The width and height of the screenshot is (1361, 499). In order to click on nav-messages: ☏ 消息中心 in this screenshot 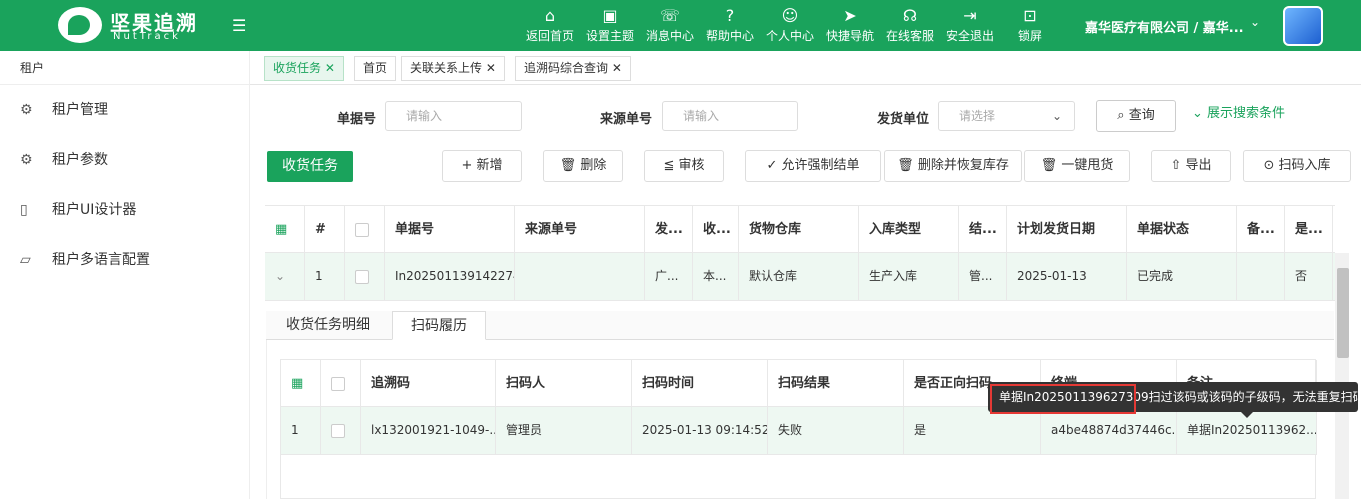, I will do `click(670, 24)`.